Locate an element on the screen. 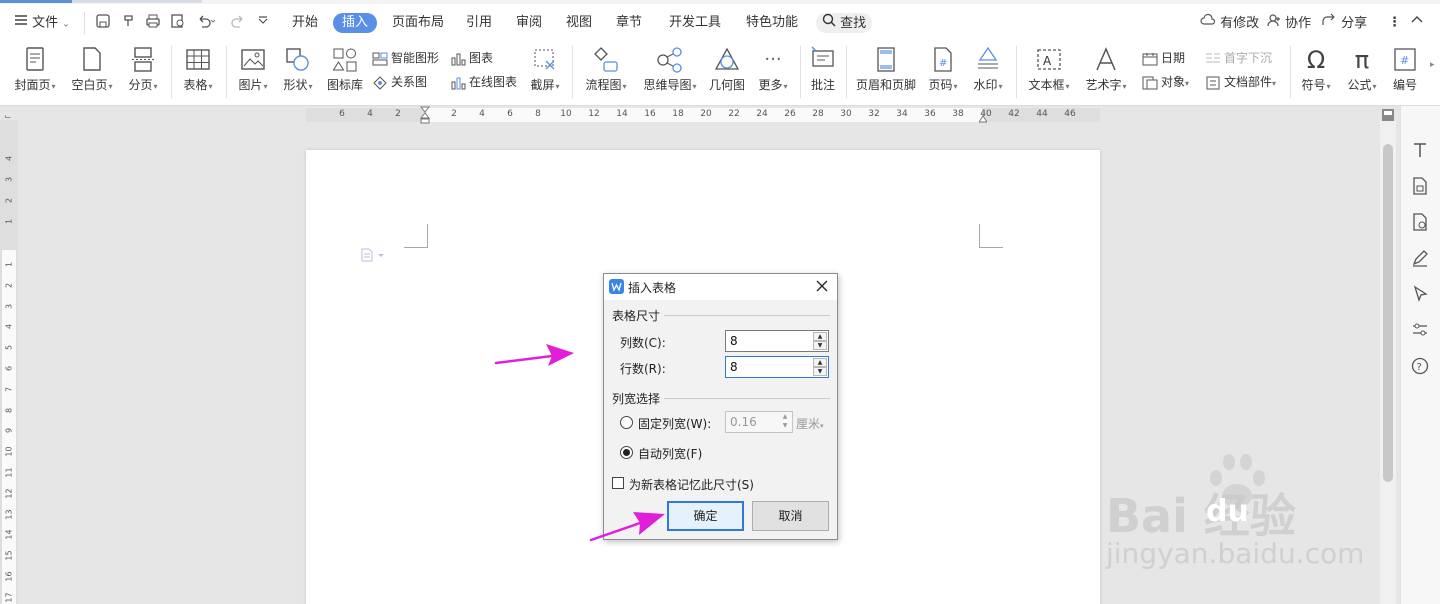 This screenshot has height=604, width=1440. tab-developer: 开发工具 is located at coordinates (695, 23).